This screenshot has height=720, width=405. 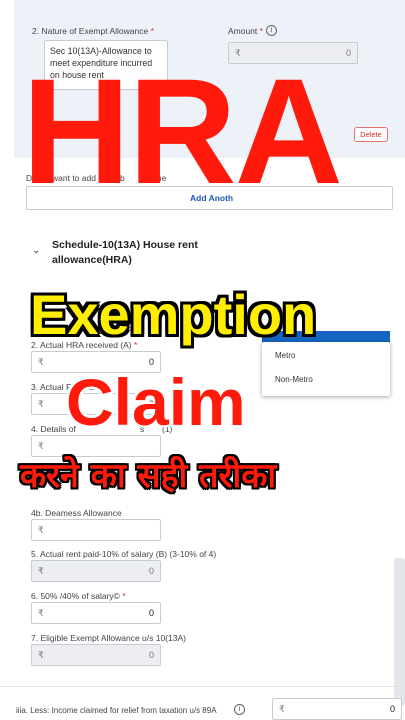 What do you see at coordinates (96, 613) in the screenshot?
I see `percent-of-salary-input: ₹ 0` at bounding box center [96, 613].